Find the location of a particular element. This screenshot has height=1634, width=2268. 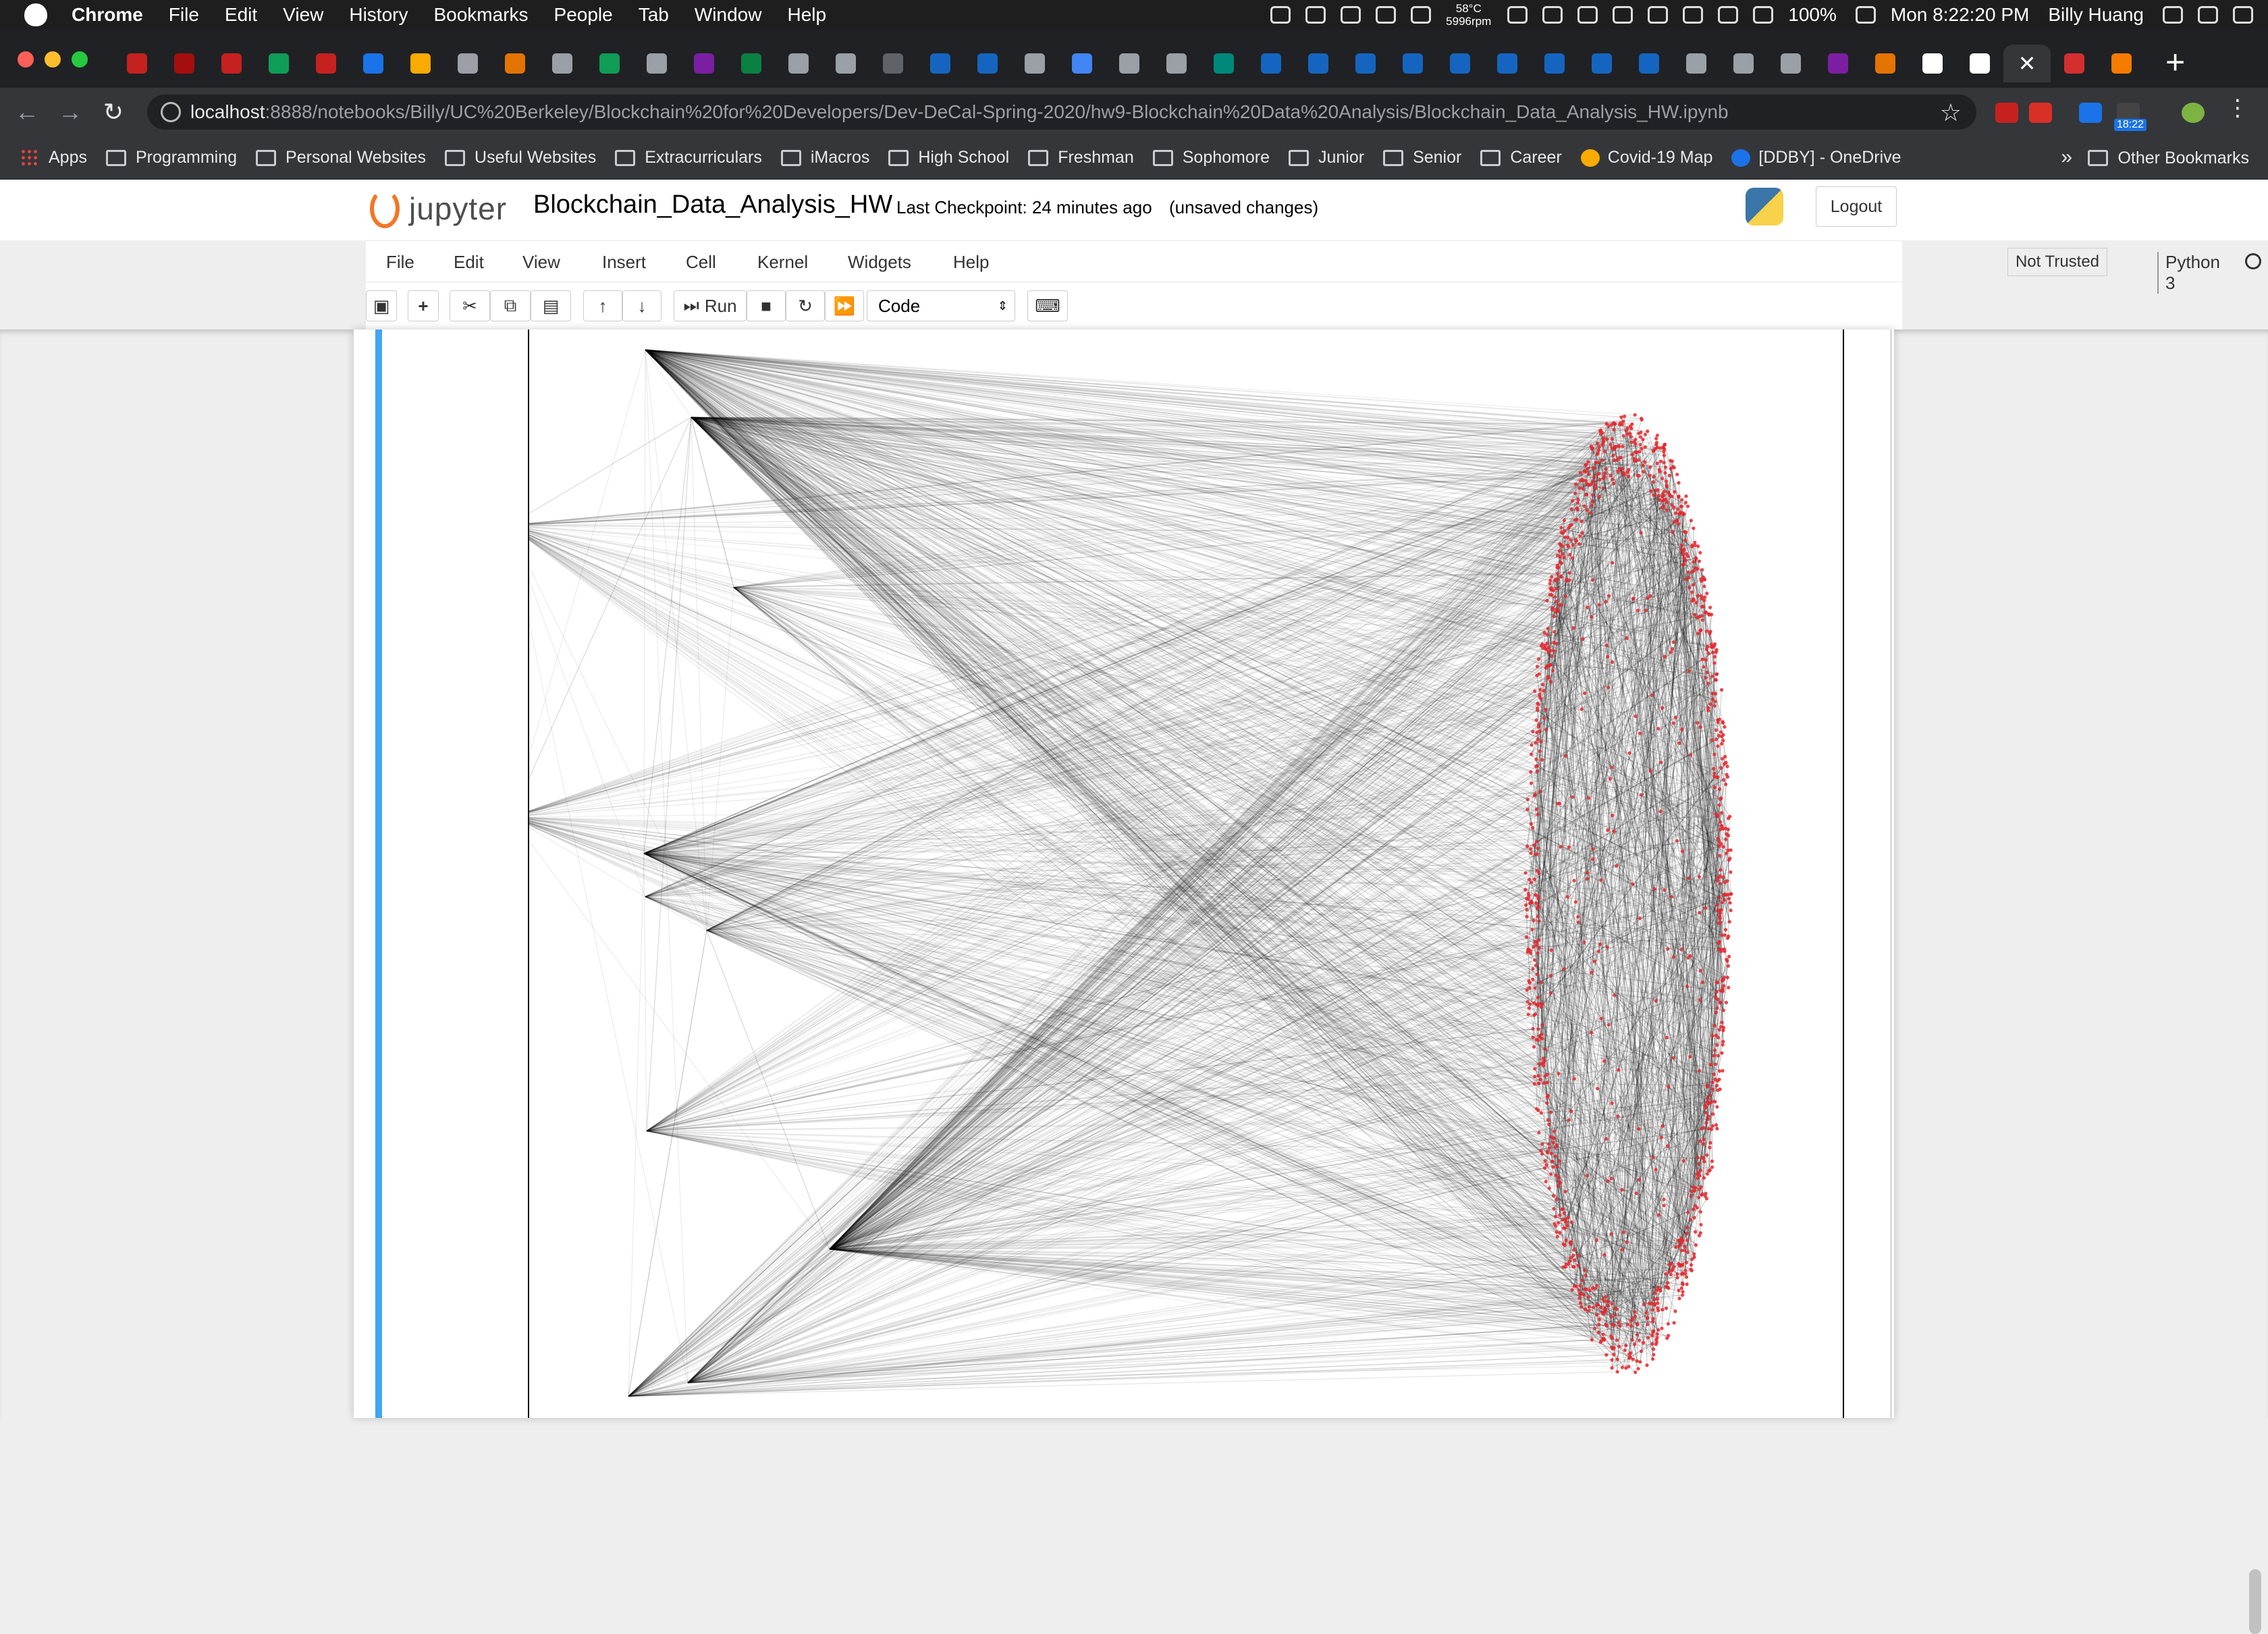

close-tab-icon: ✕ is located at coordinates (2027, 64).